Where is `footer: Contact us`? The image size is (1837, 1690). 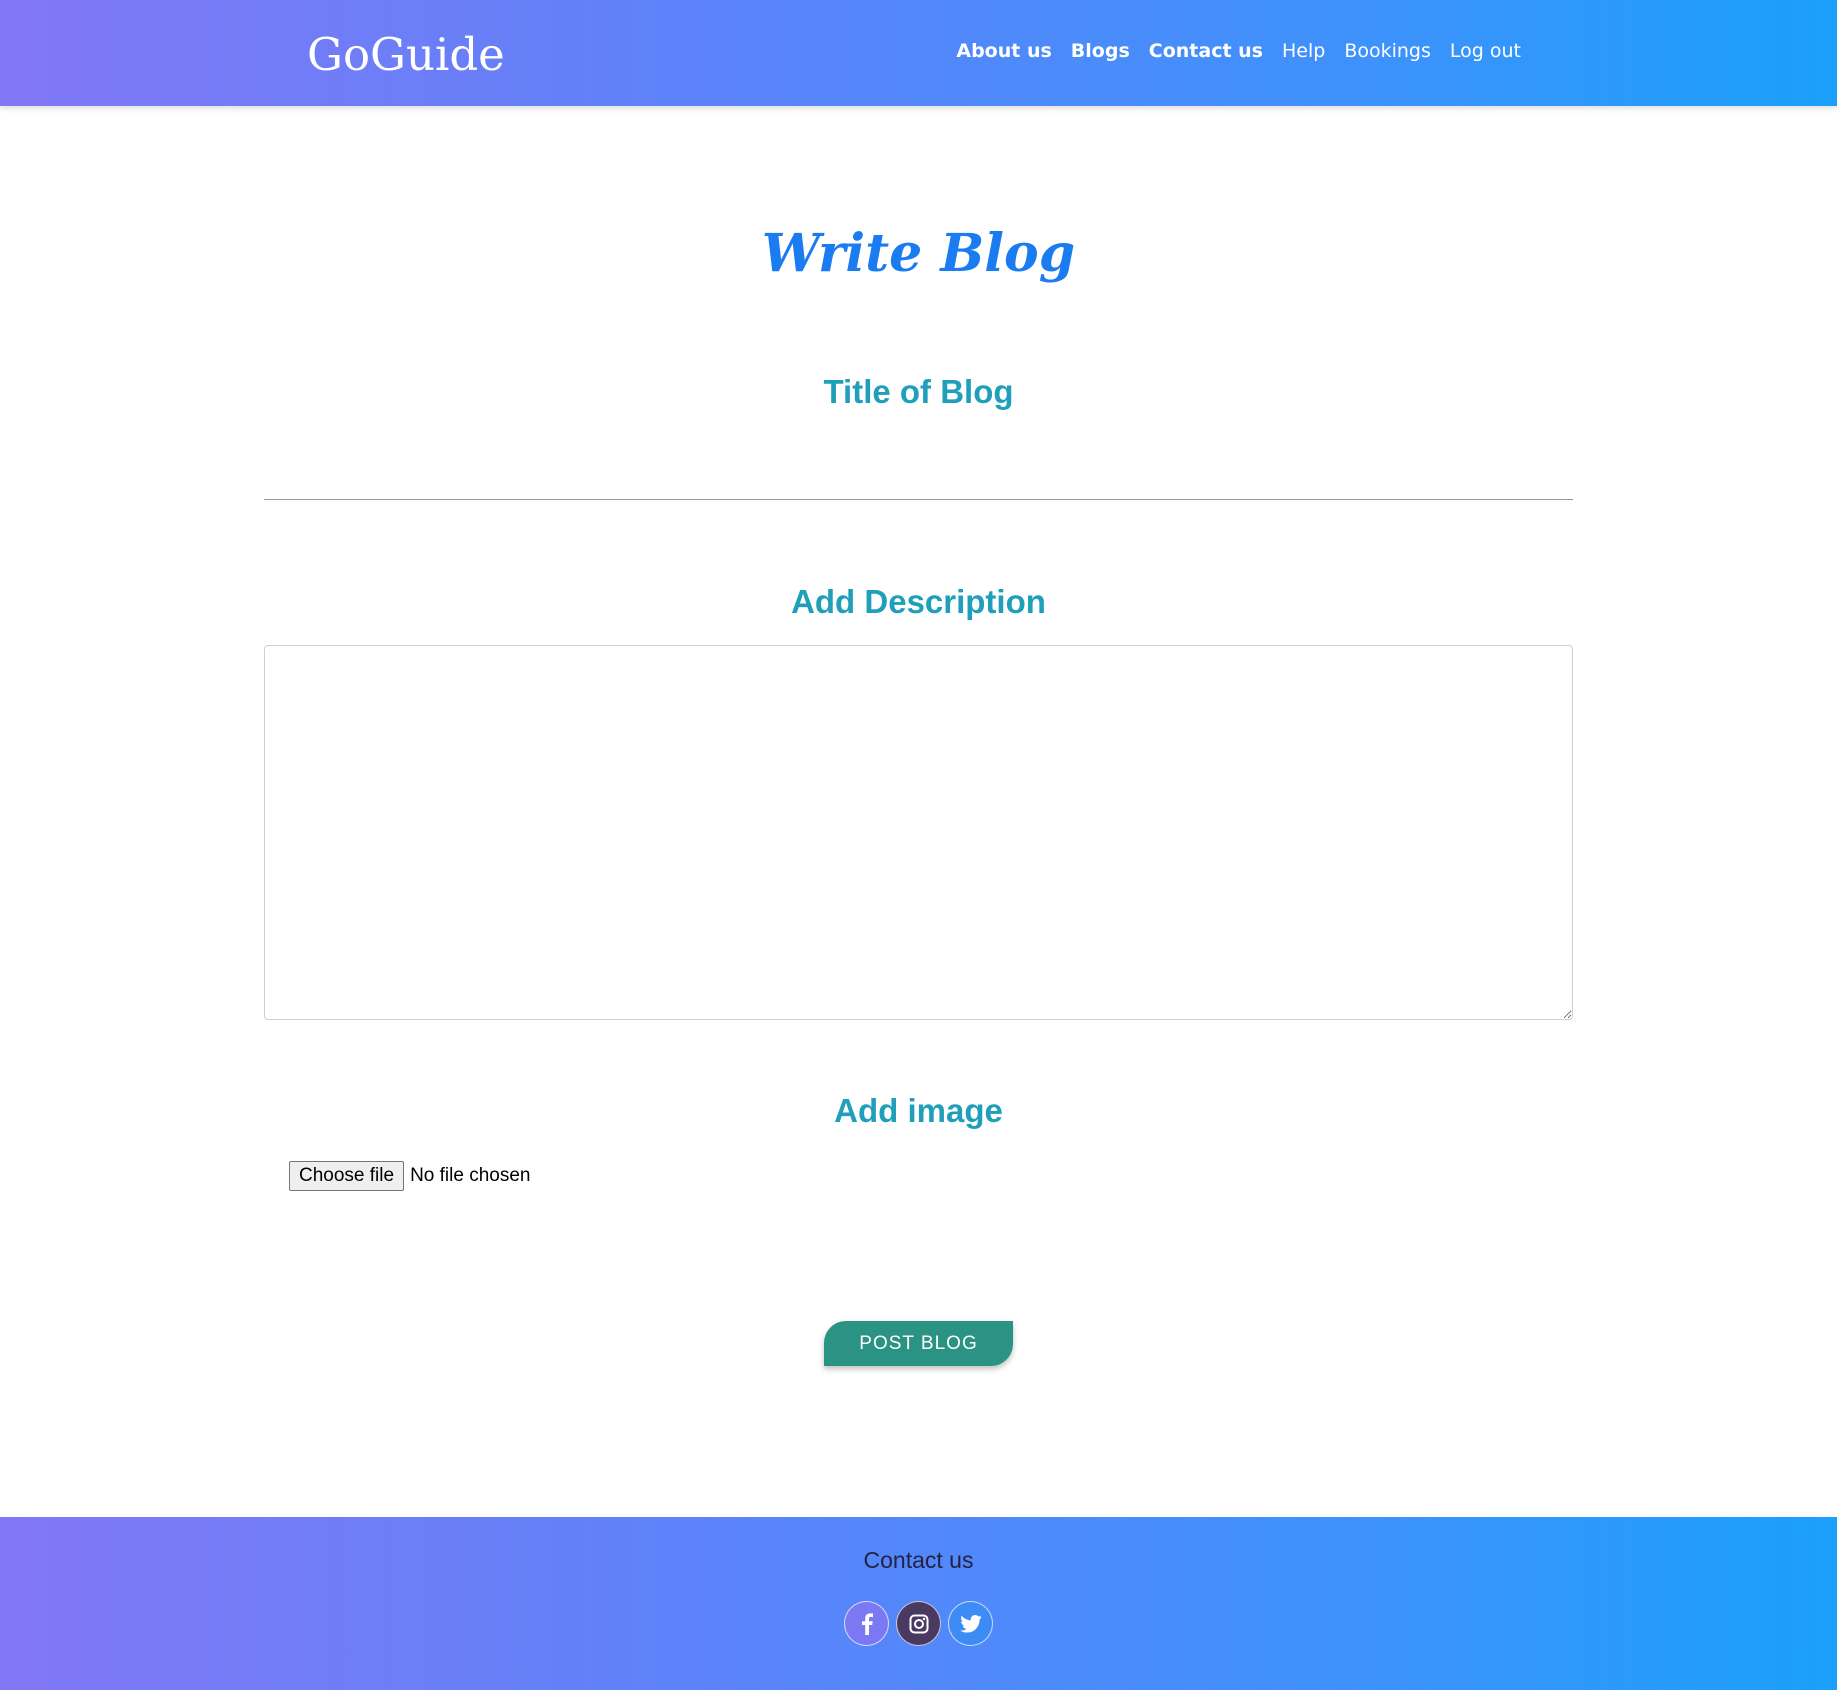 footer: Contact us is located at coordinates (918, 1603).